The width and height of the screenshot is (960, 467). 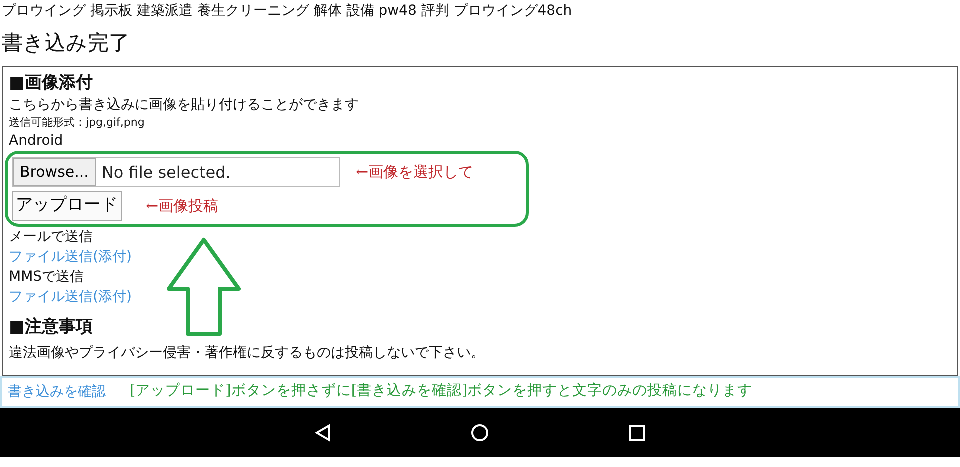 I want to click on file-input: Browse... No file selected., so click(x=176, y=172).